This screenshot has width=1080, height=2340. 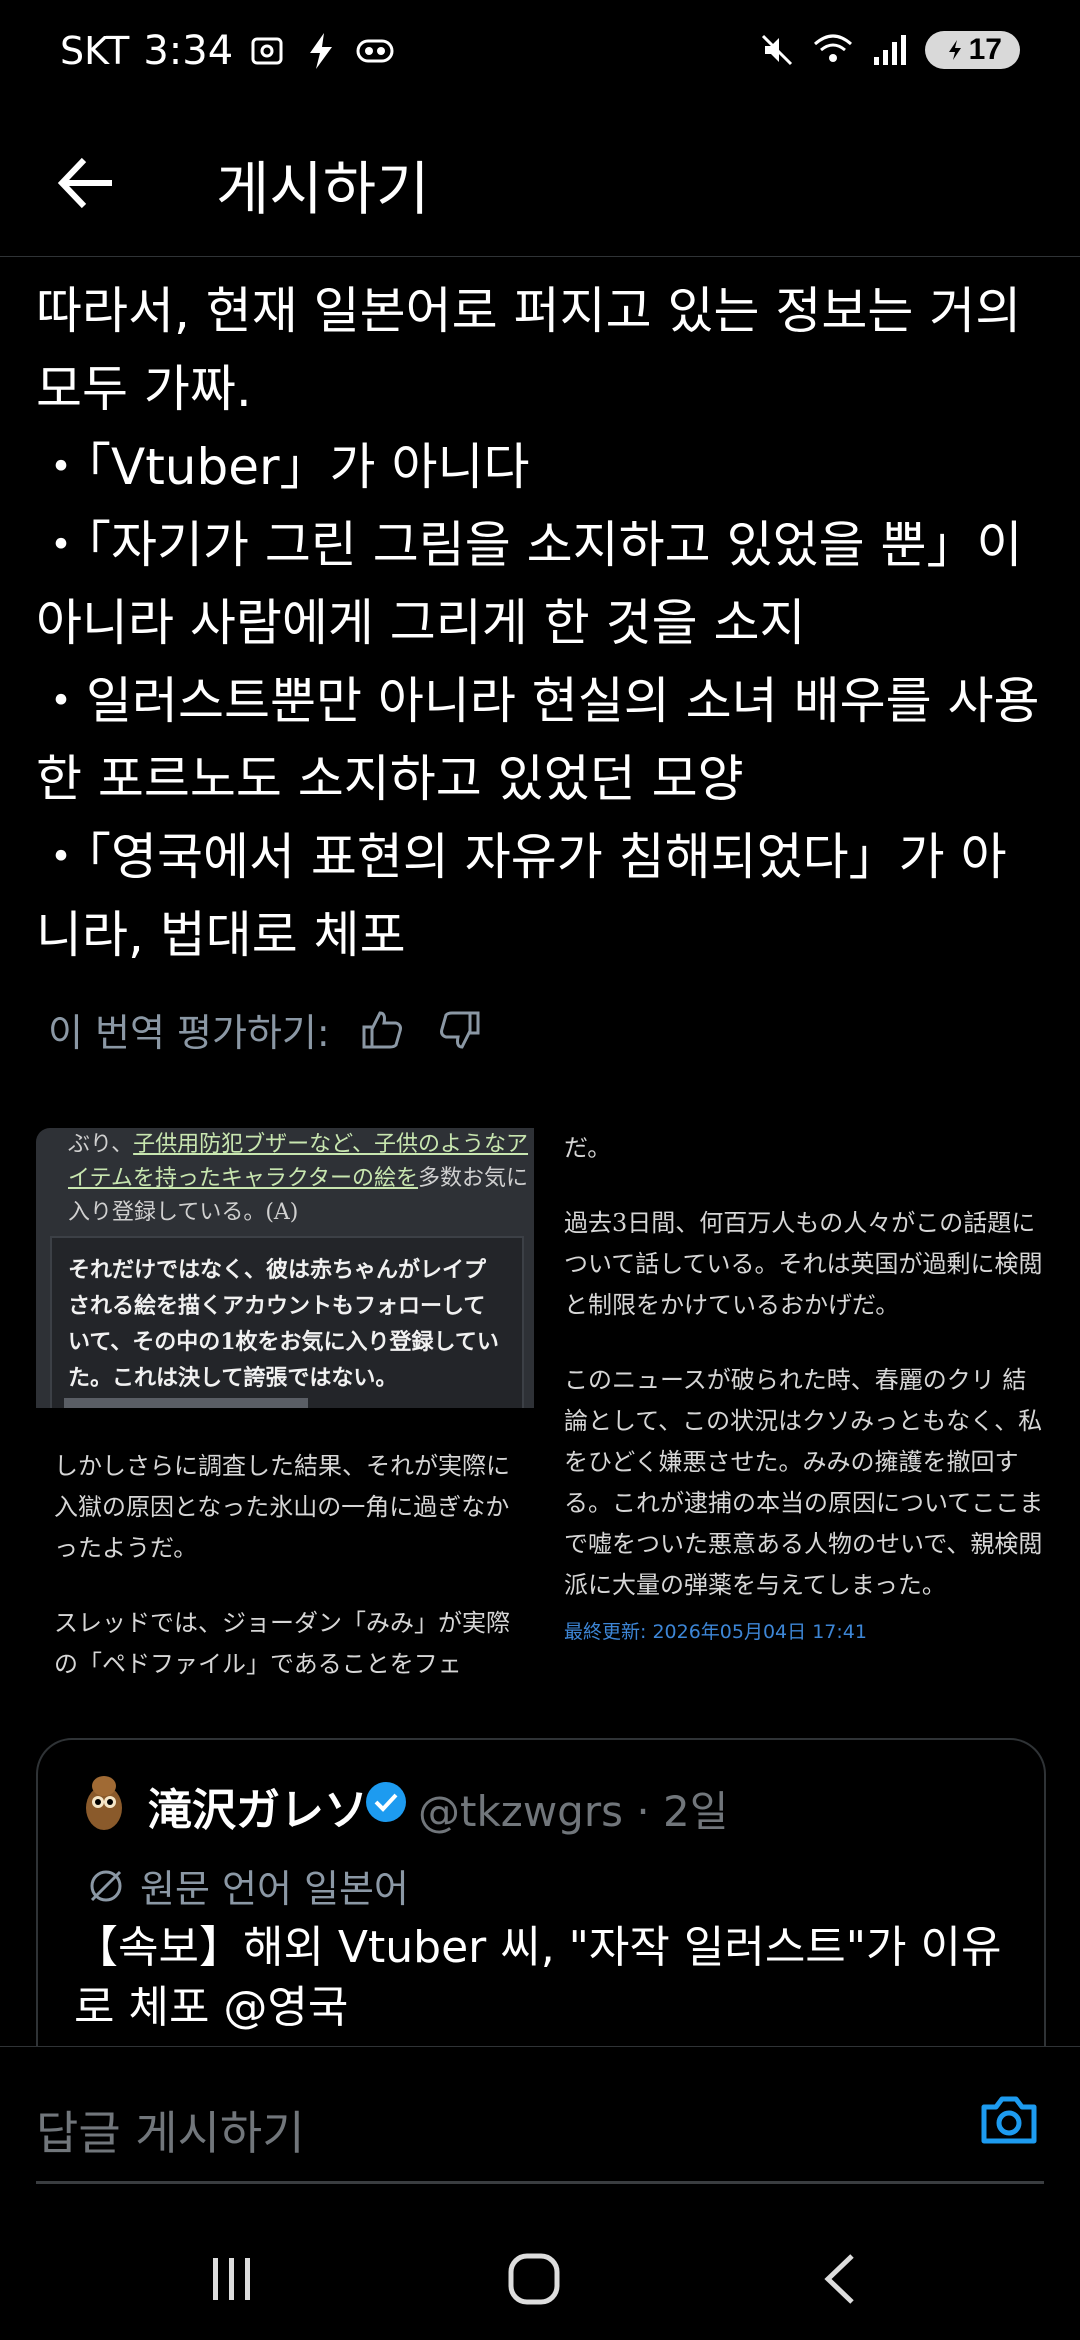 I want to click on wifi-icon, so click(x=833, y=50).